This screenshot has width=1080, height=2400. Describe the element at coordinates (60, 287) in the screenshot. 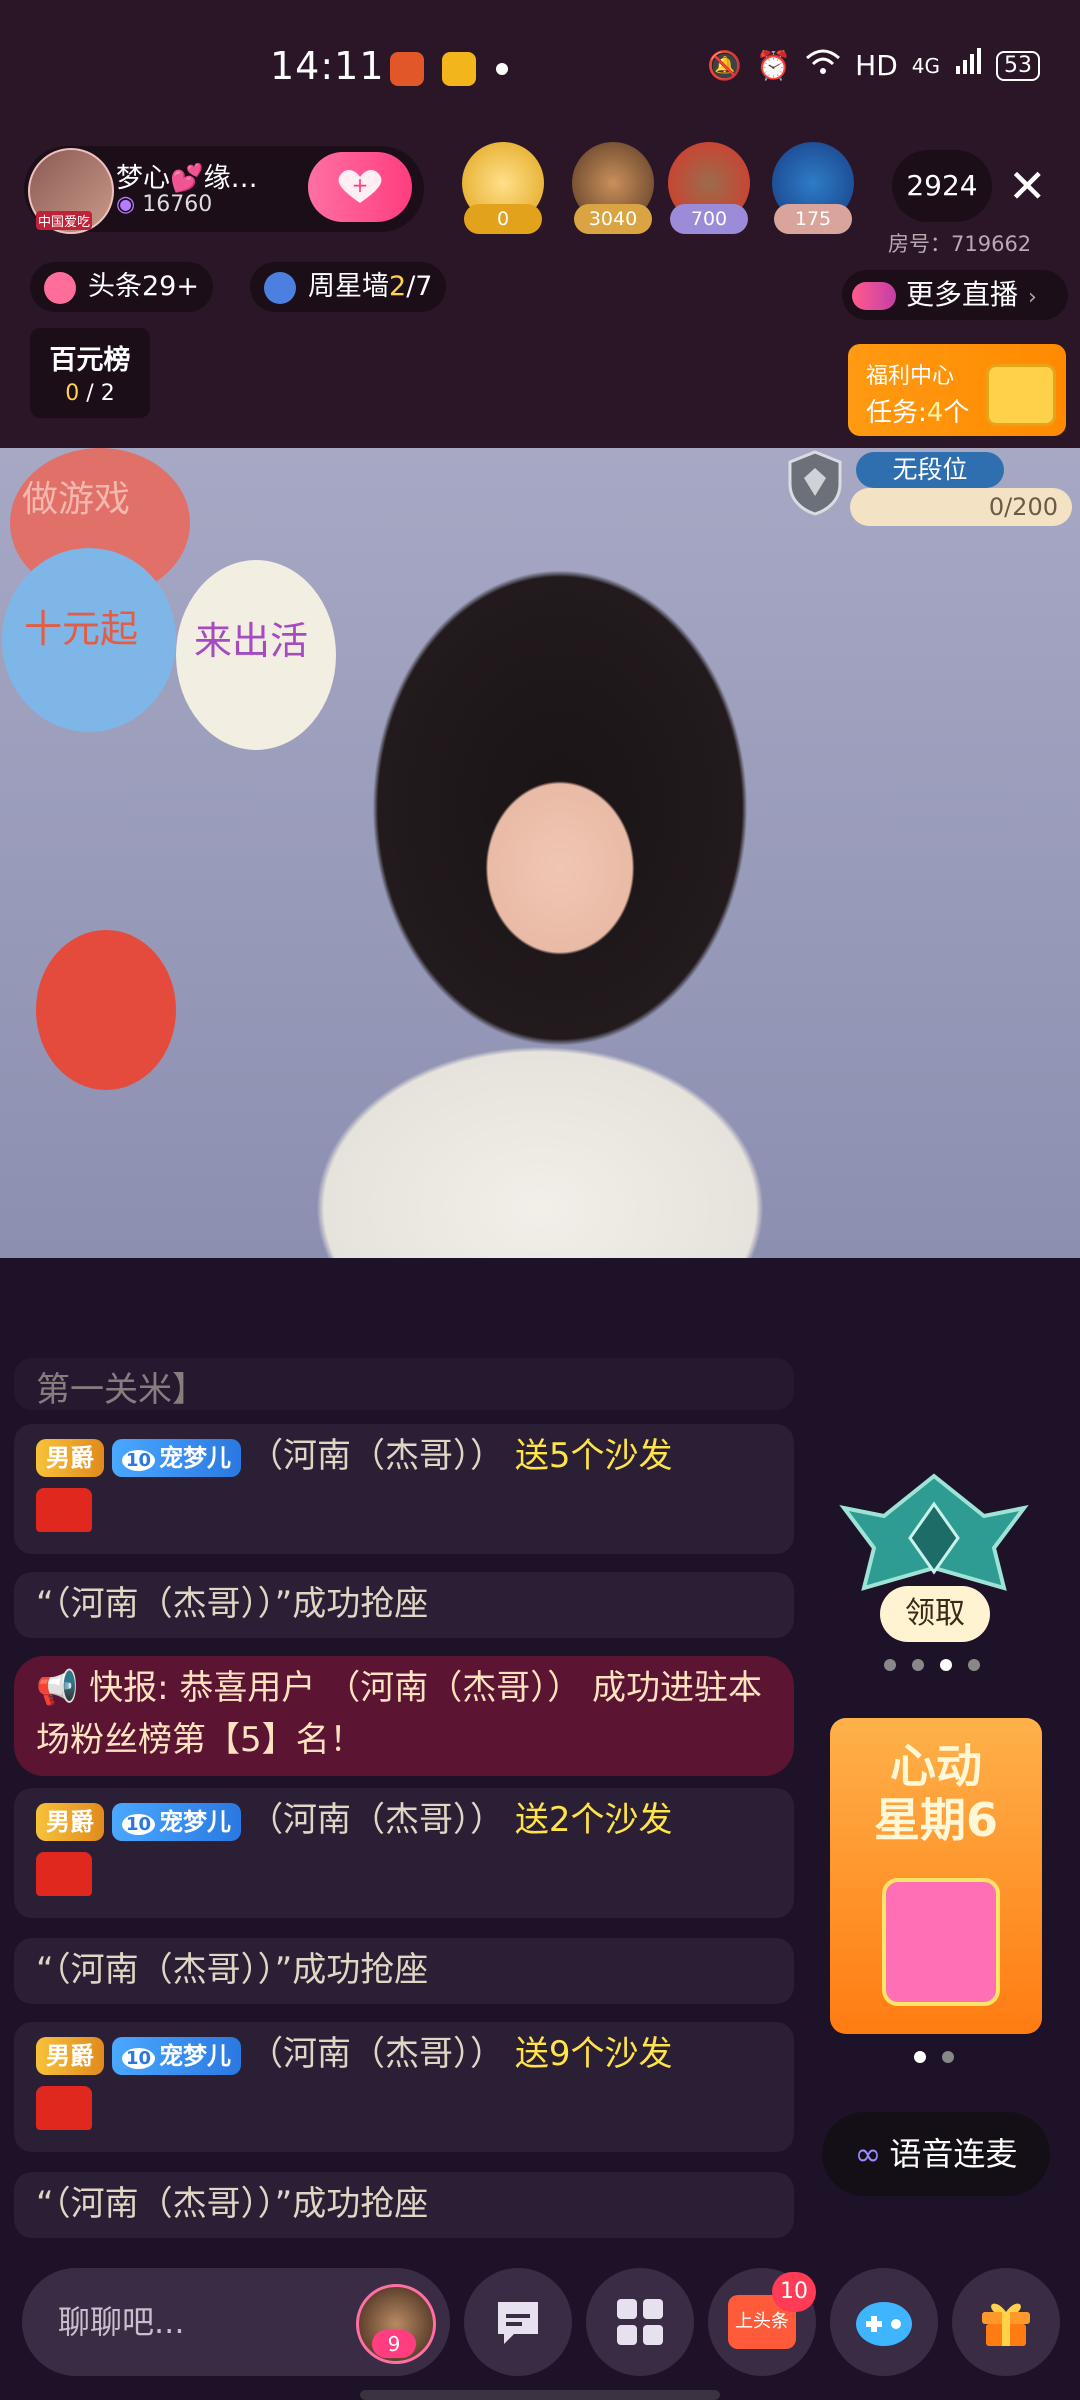

I see `flame-icon` at that location.